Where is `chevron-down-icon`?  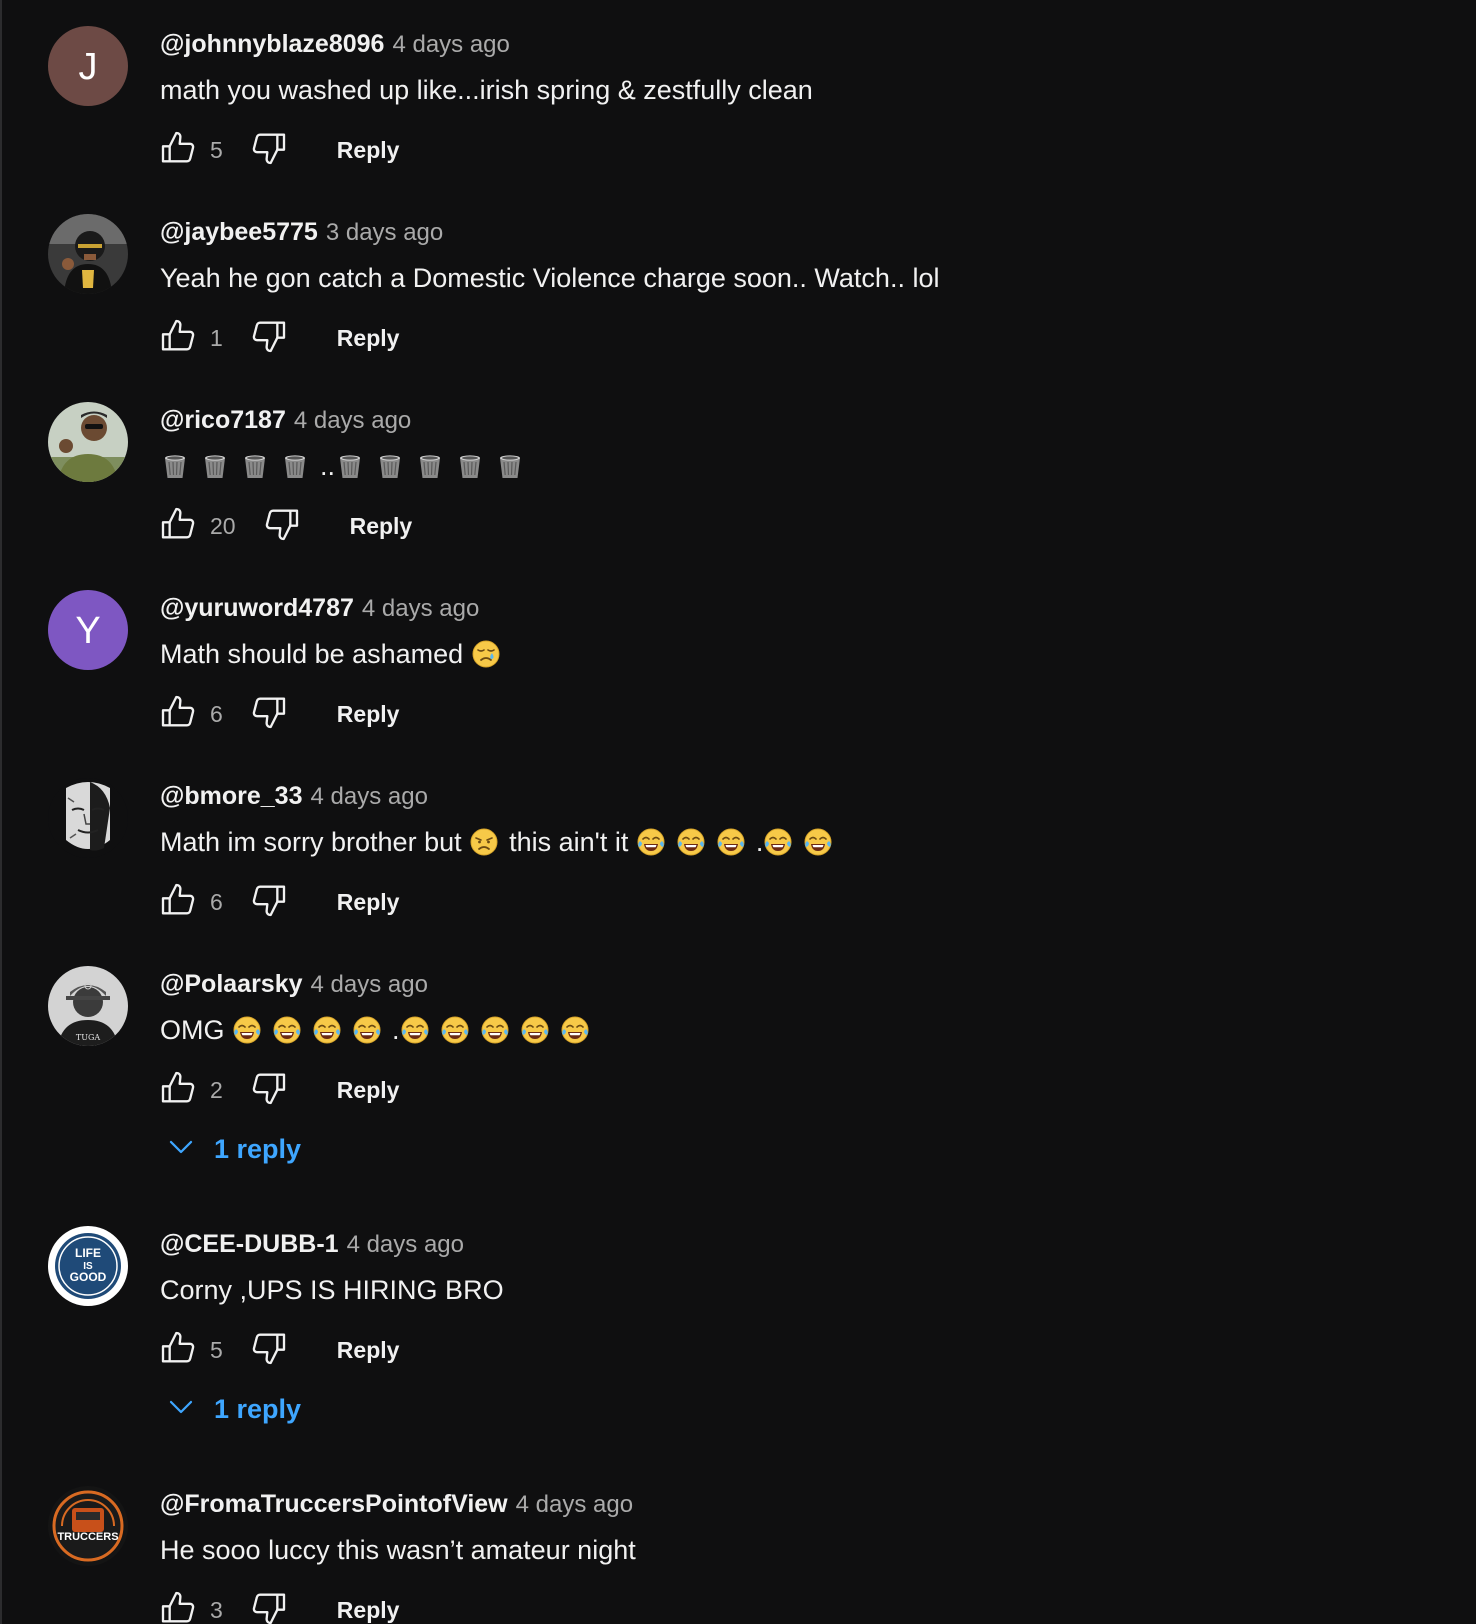
chevron-down-icon is located at coordinates (181, 1149).